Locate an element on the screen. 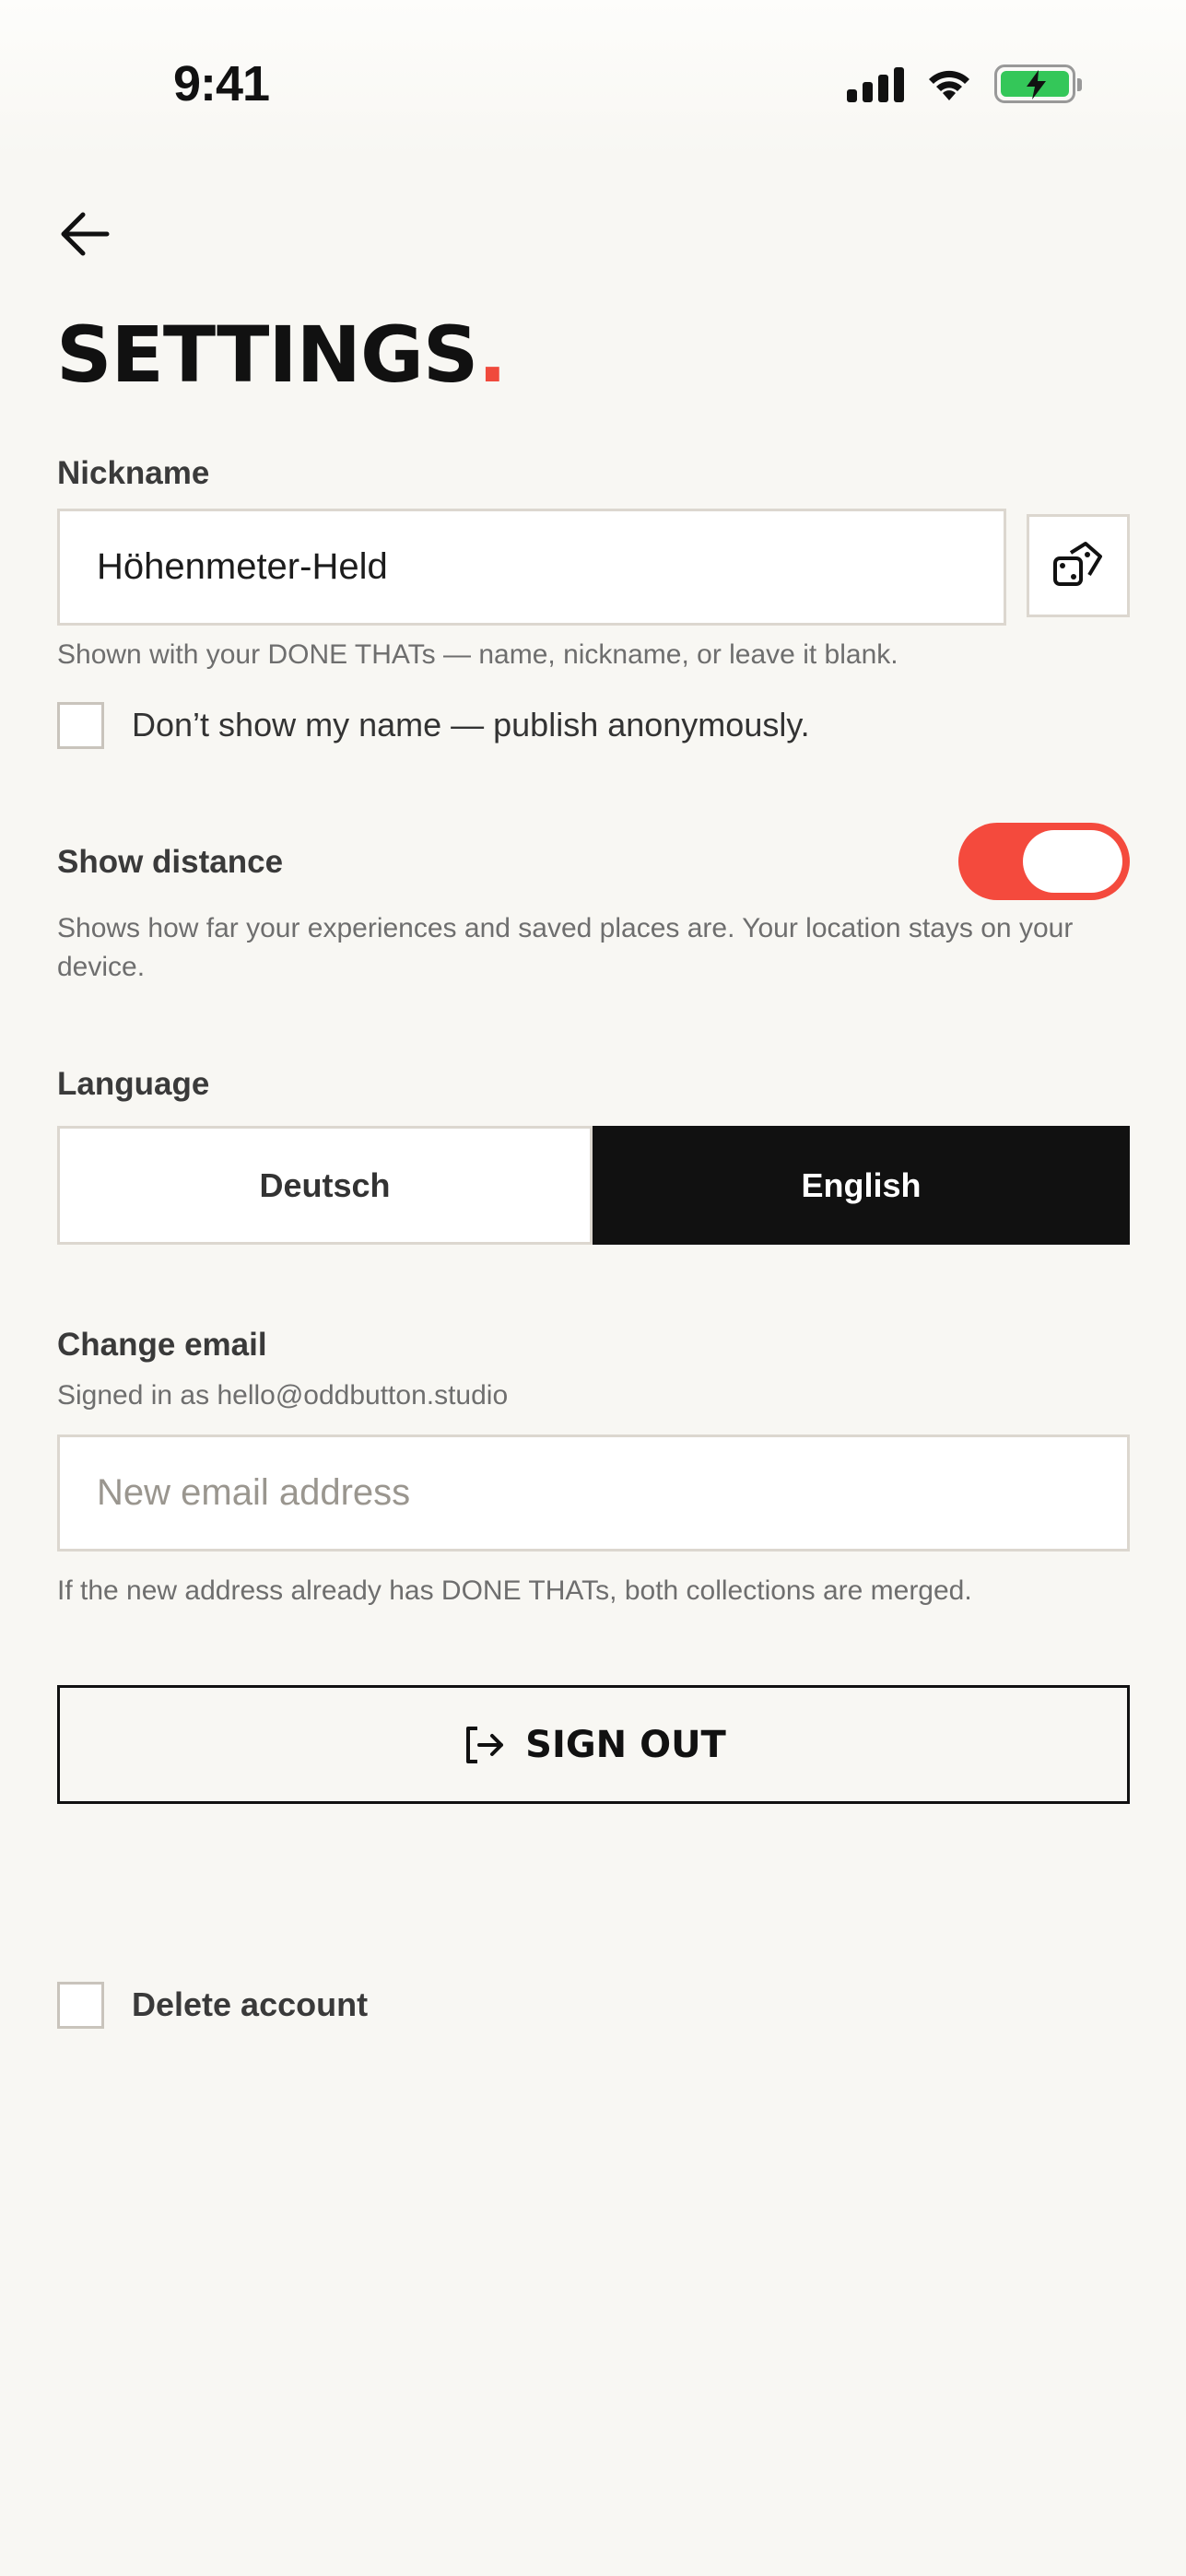  sign-out-label: SIGN OUT is located at coordinates (625, 1744).